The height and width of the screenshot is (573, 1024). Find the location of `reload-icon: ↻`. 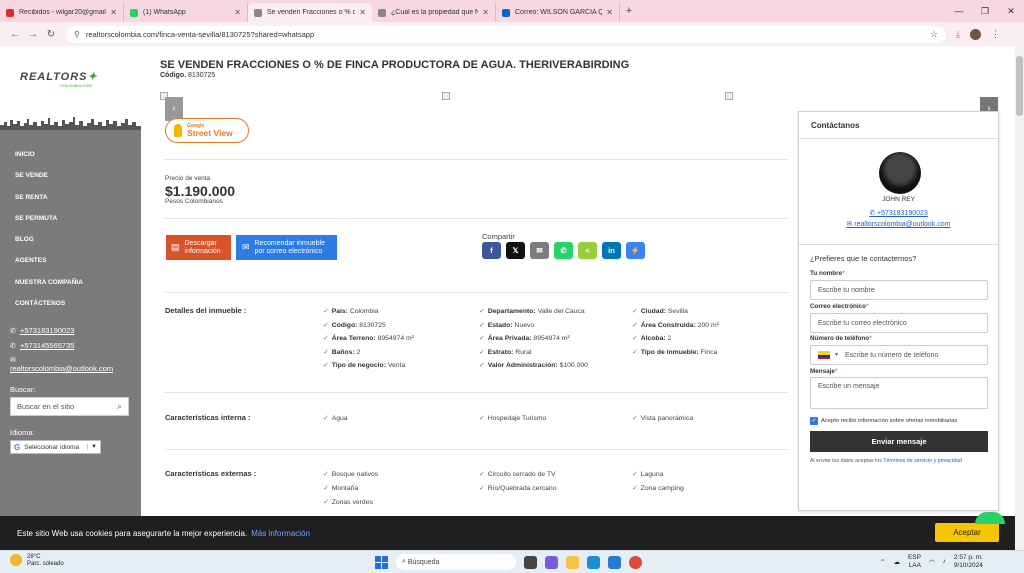

reload-icon: ↻ is located at coordinates (51, 34).